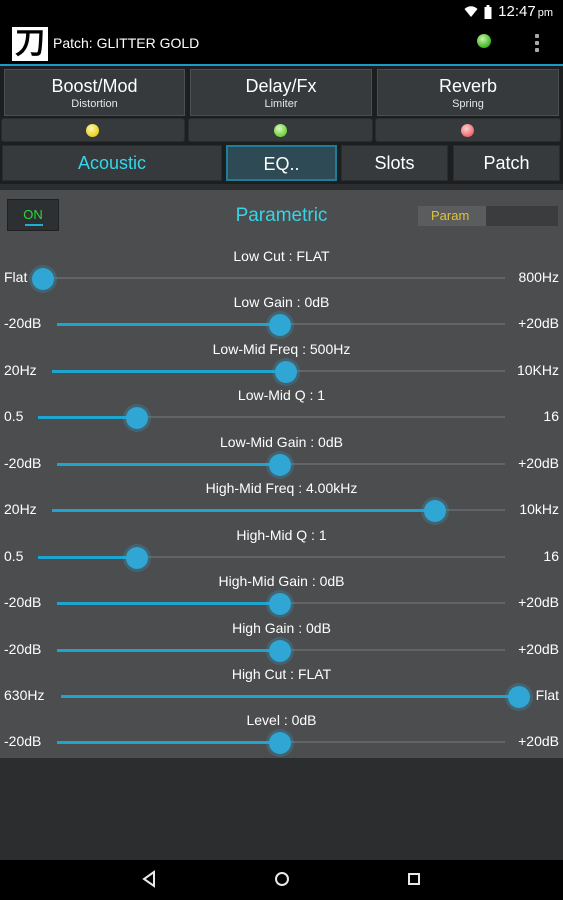 Image resolution: width=563 pixels, height=900 pixels. What do you see at coordinates (537, 43) in the screenshot?
I see `overflow-menu-button` at bounding box center [537, 43].